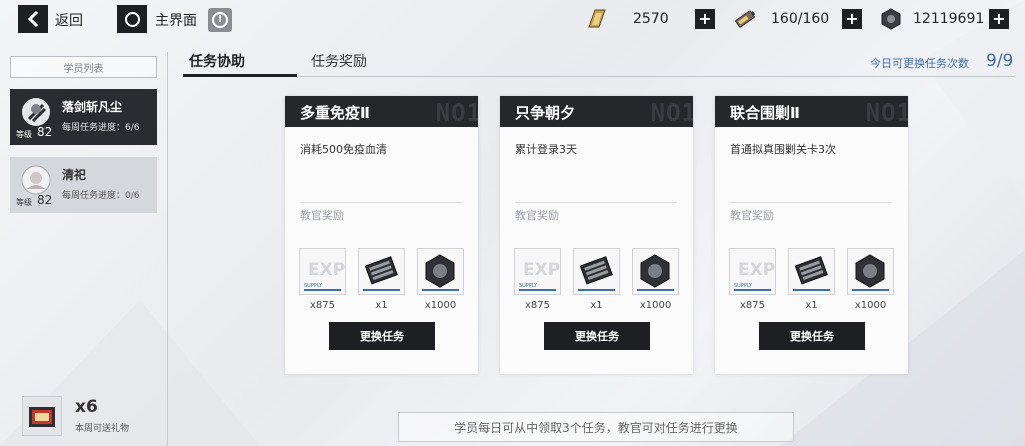 The width and height of the screenshot is (1025, 446). I want to click on gift-count: x6, so click(86, 407).